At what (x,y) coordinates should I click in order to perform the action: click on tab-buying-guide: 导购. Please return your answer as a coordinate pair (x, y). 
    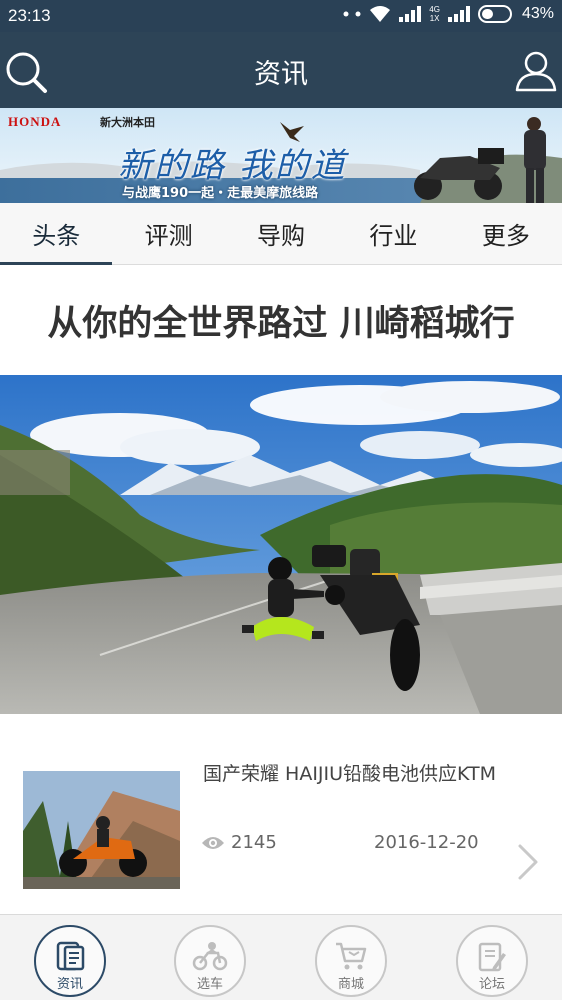
    Looking at the image, I should click on (281, 233).